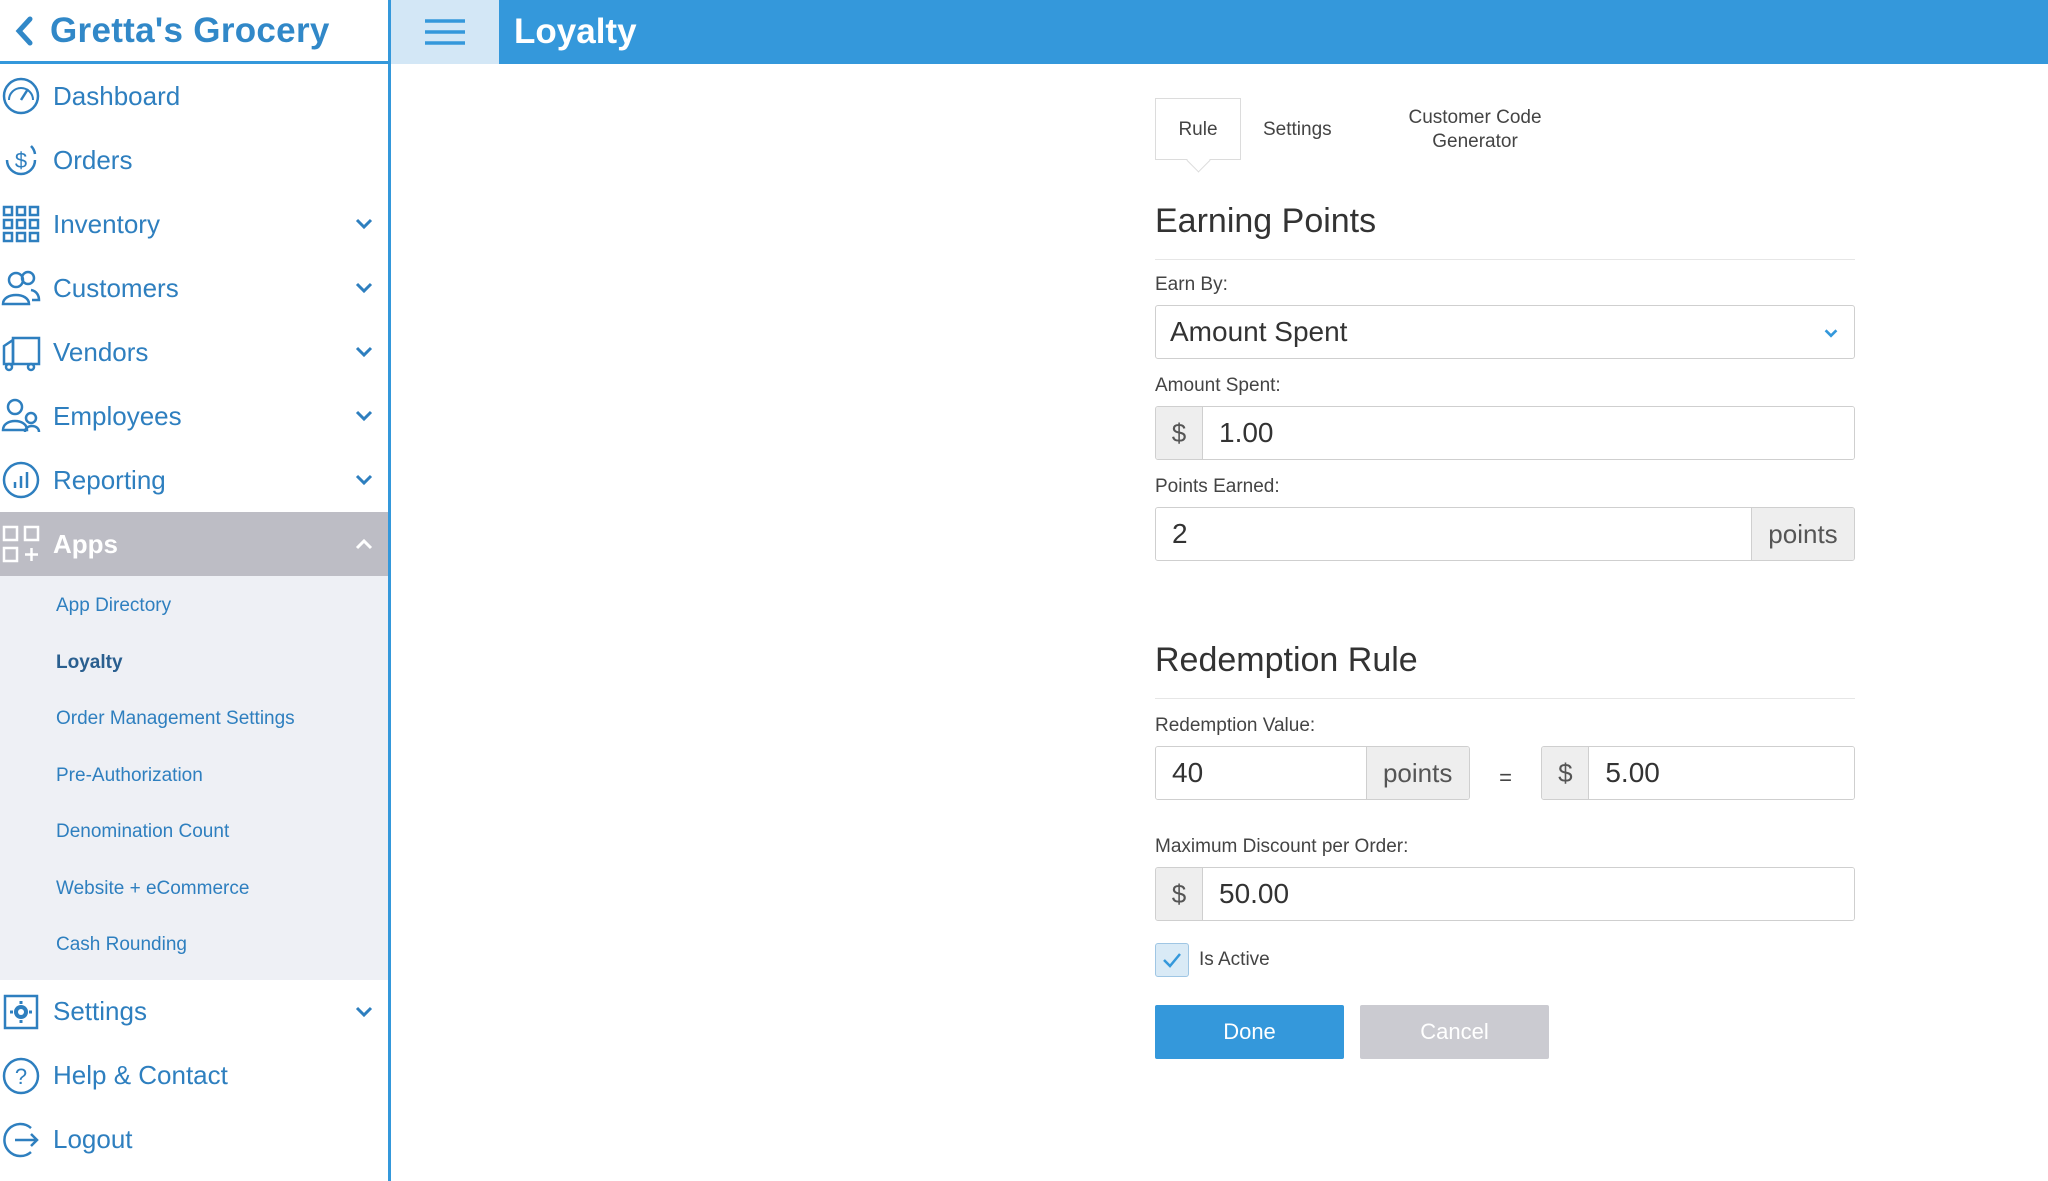  I want to click on earn-by-select: Amount Spent, so click(1505, 332).